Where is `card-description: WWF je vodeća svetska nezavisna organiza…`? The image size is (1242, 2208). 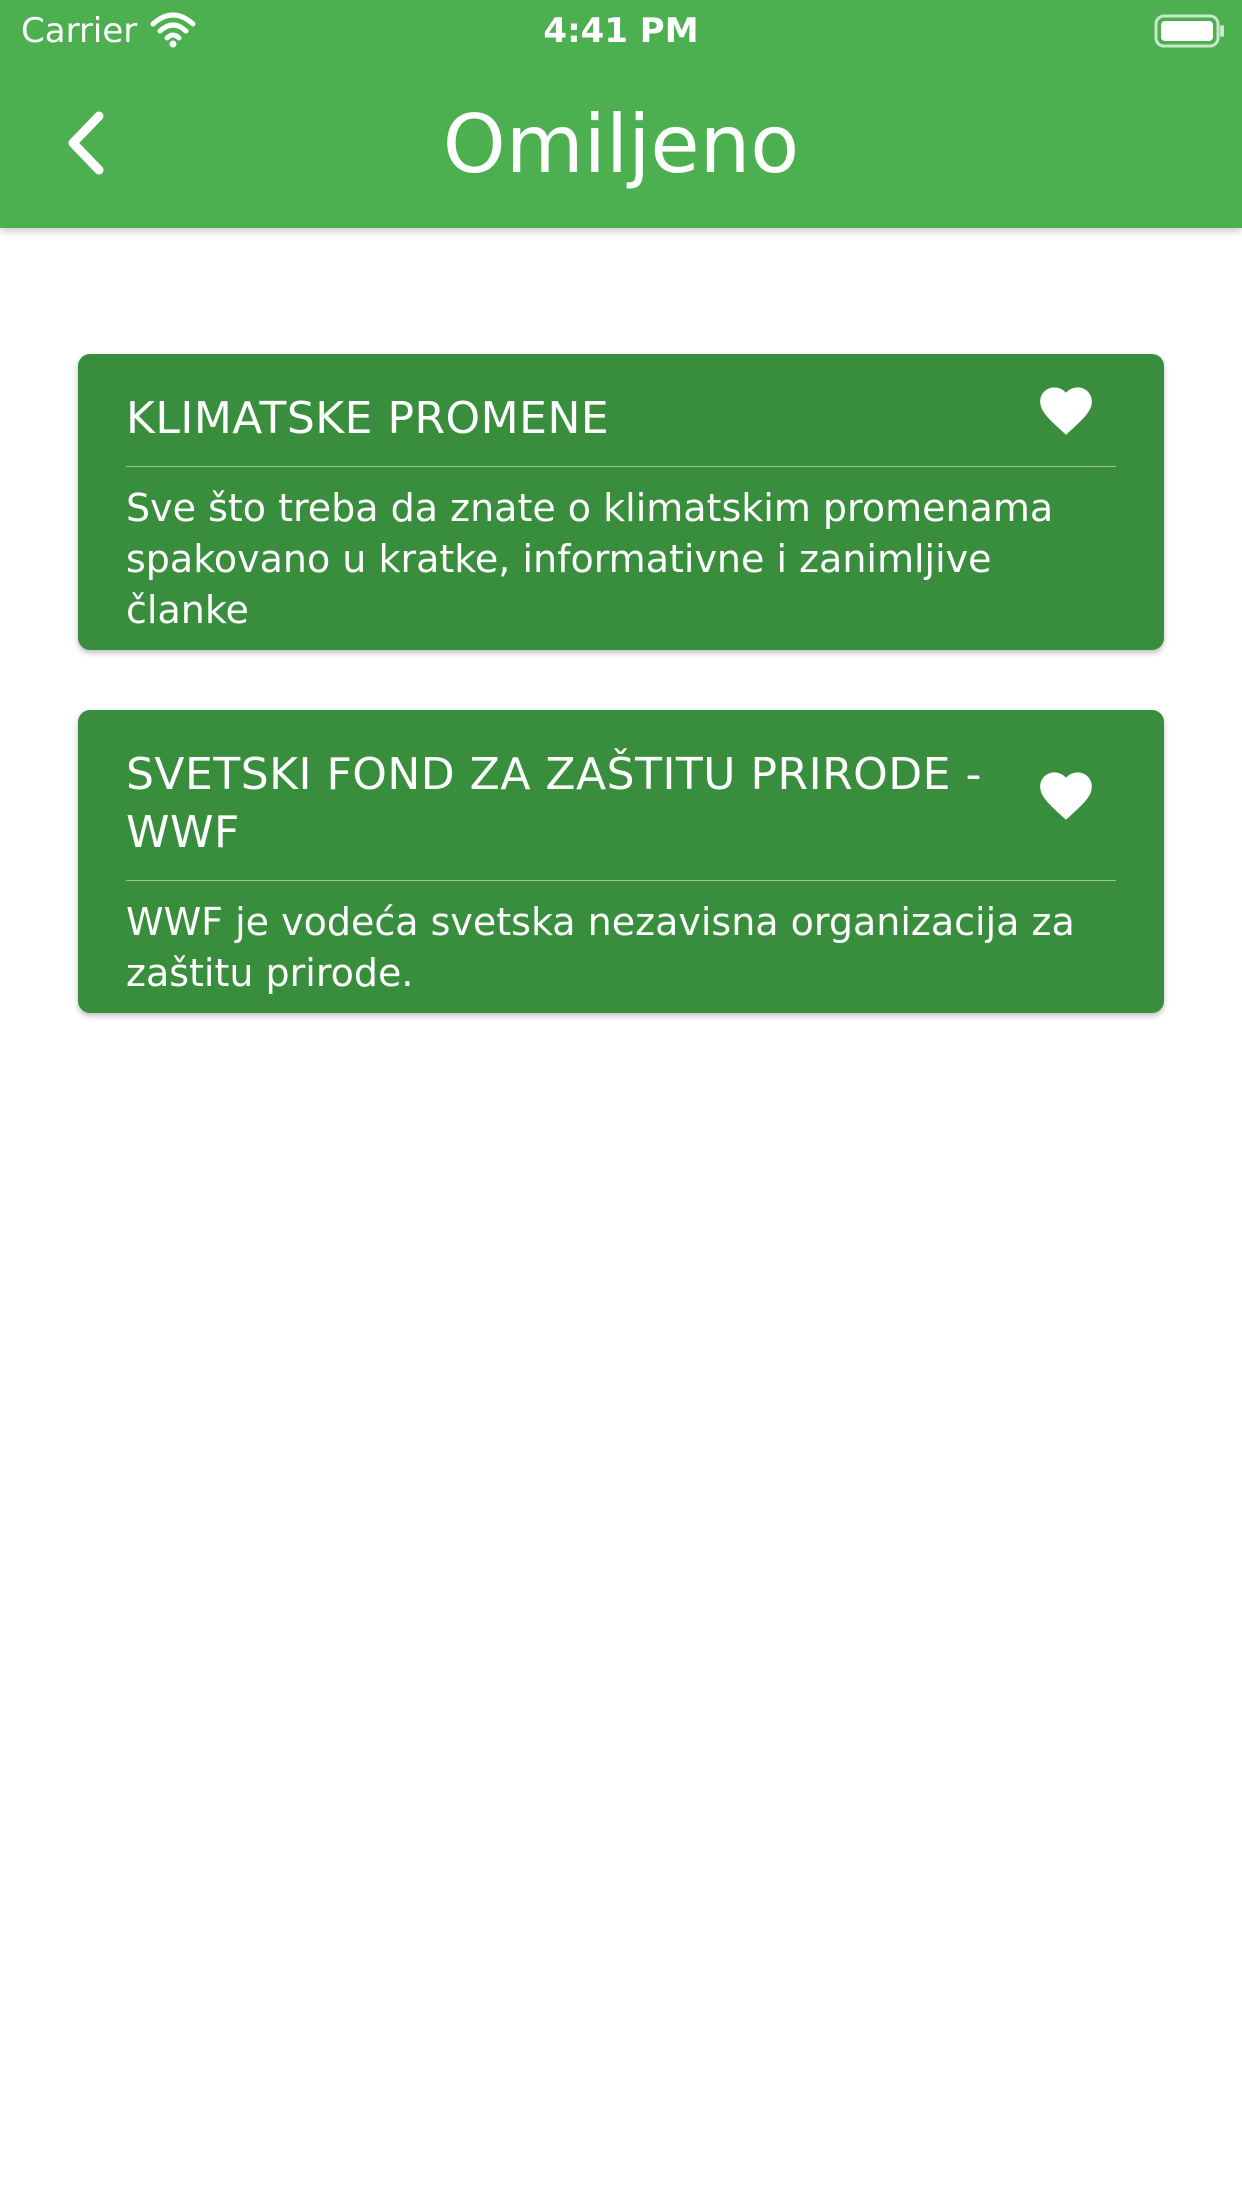 card-description: WWF je vodeća svetska nezavisna organiza… is located at coordinates (600, 947).